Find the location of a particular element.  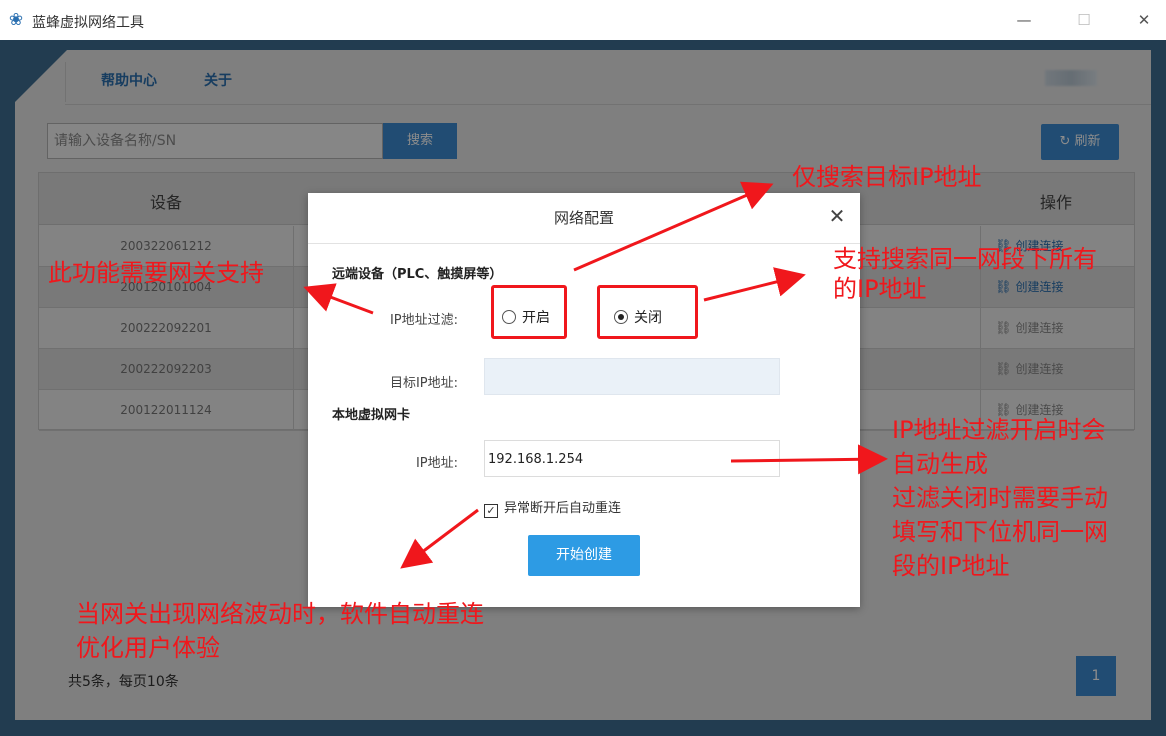

auto-reconnect-checkbox: ✓ 异常断开后自动重连 is located at coordinates (552, 507).